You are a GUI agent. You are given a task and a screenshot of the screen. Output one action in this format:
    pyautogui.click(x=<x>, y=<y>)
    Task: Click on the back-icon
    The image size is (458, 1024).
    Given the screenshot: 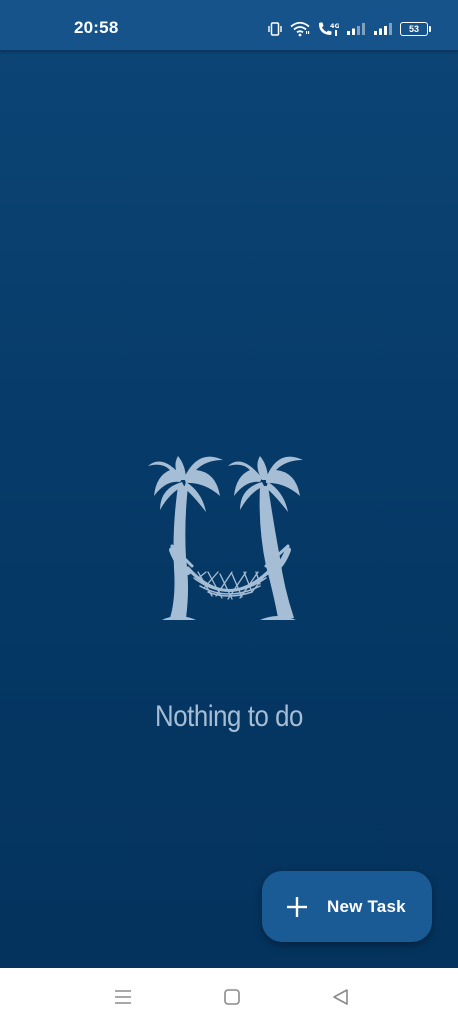 What is the action you would take?
    pyautogui.click(x=341, y=997)
    